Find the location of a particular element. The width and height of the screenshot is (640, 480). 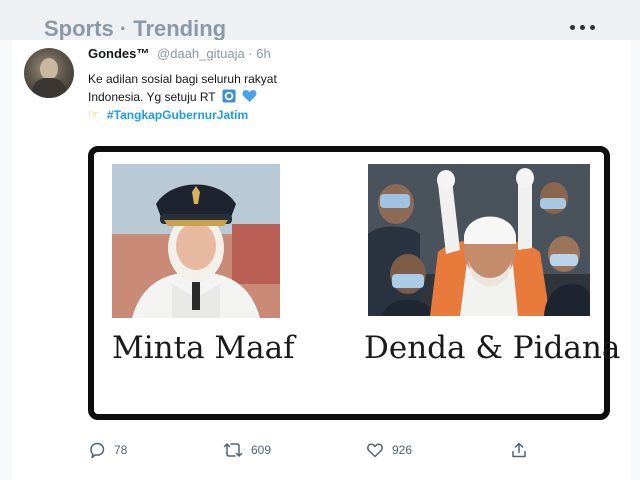

user-display-name: Gondes™ is located at coordinates (118, 53).